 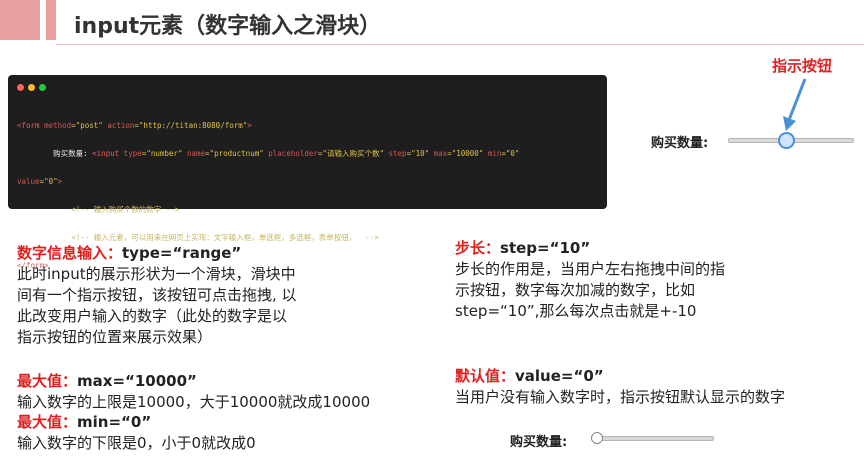 I want to click on range-line: 指示按钮的位置来展示效果）, so click(x=115, y=337).